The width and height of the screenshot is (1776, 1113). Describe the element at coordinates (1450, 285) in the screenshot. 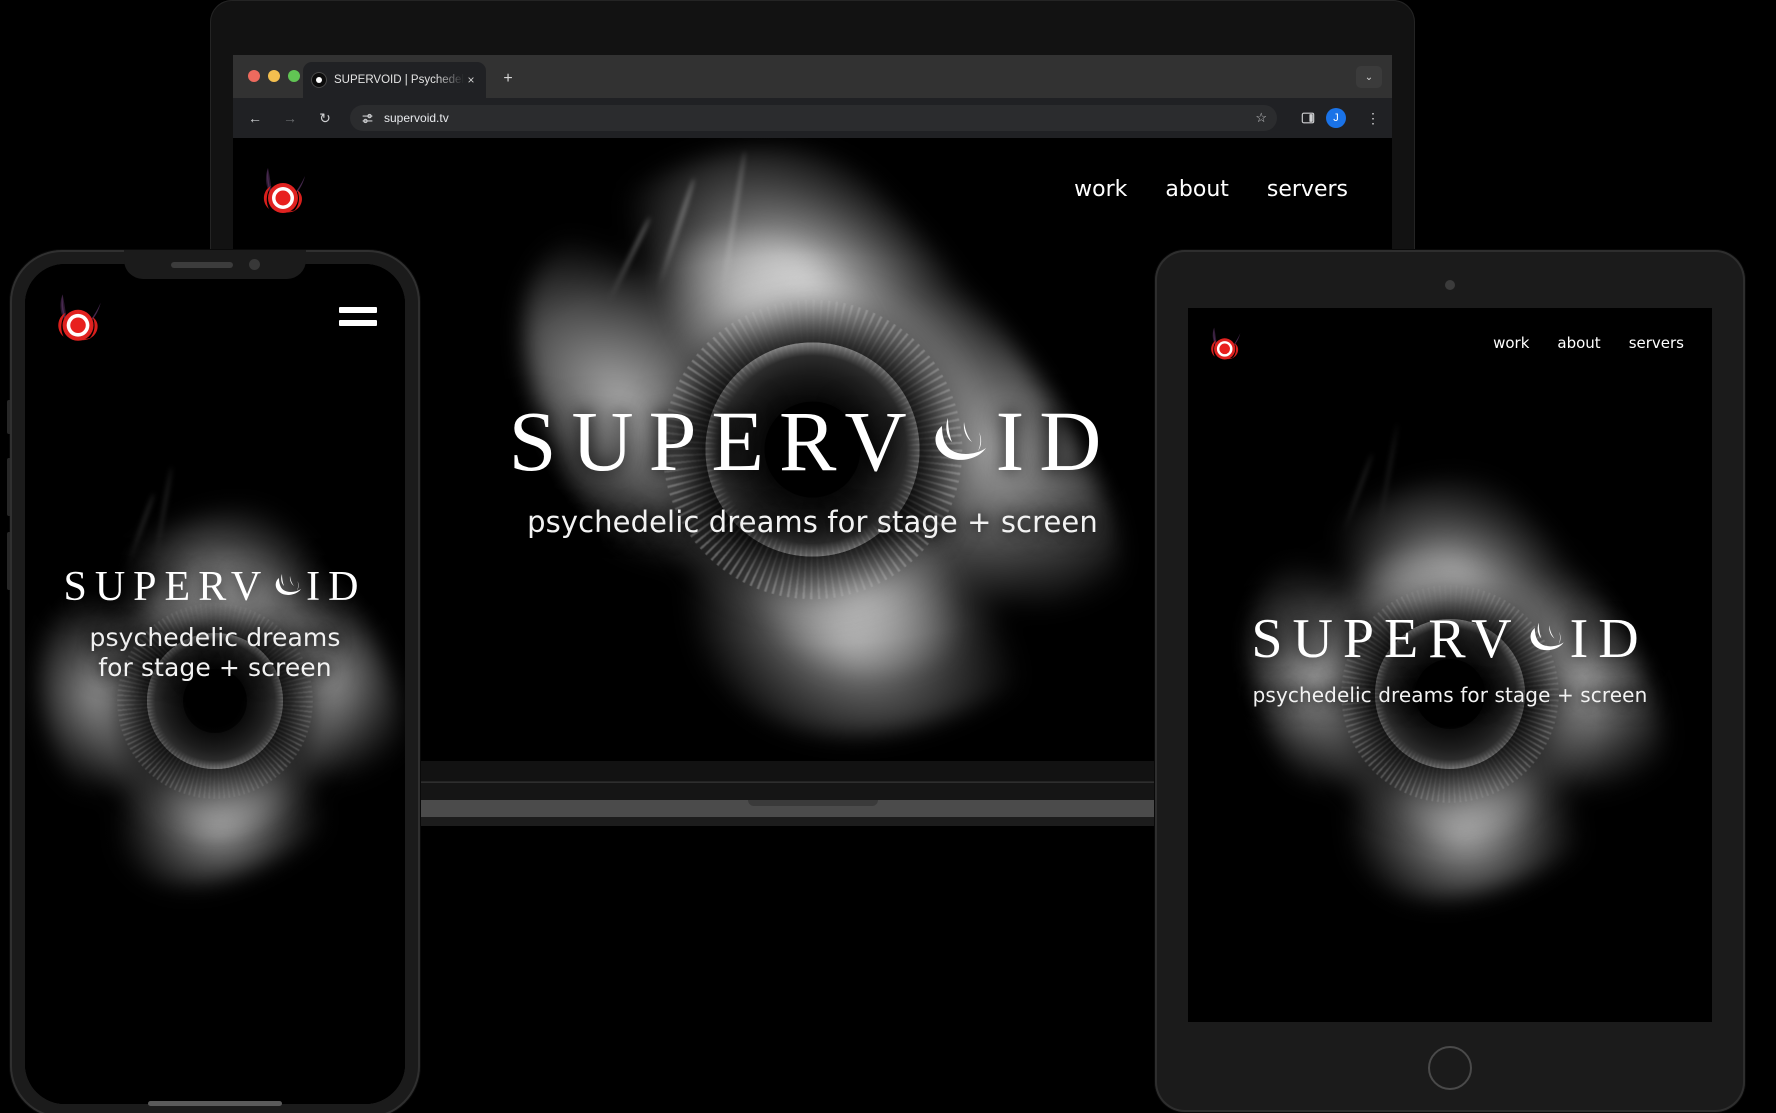

I see `tablet-front-camera` at that location.